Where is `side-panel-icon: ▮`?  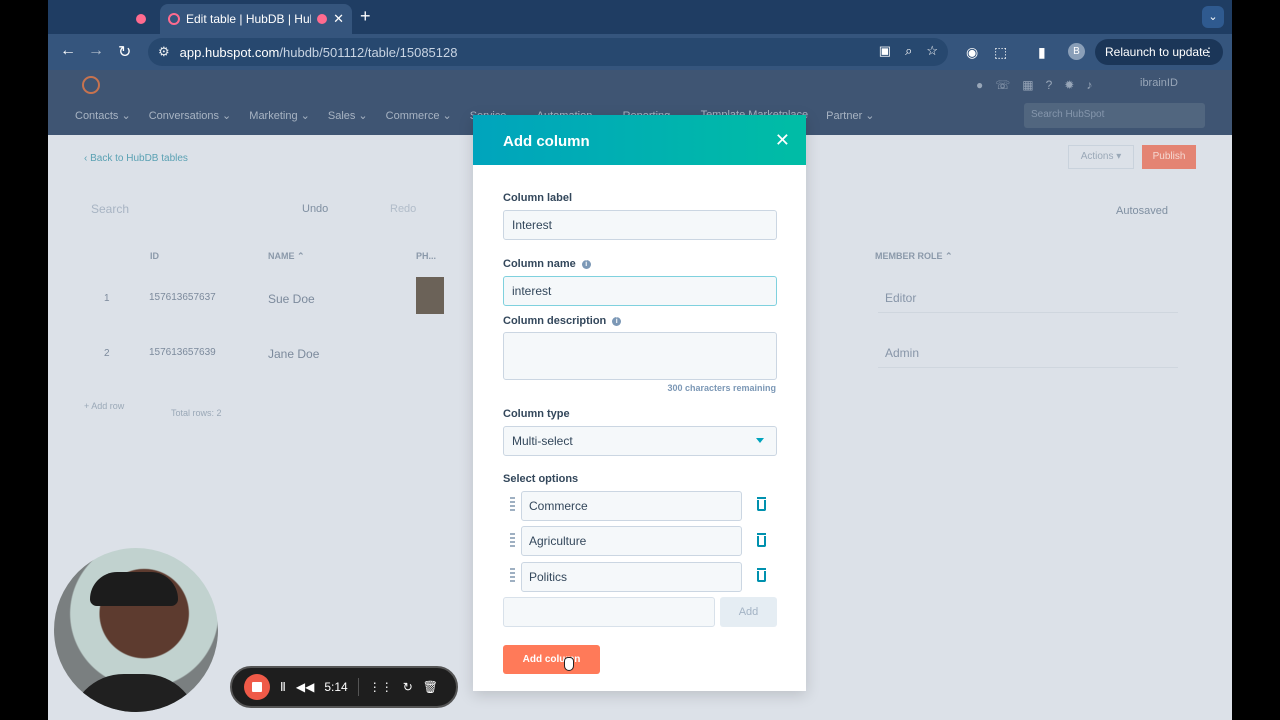 side-panel-icon: ▮ is located at coordinates (1042, 52).